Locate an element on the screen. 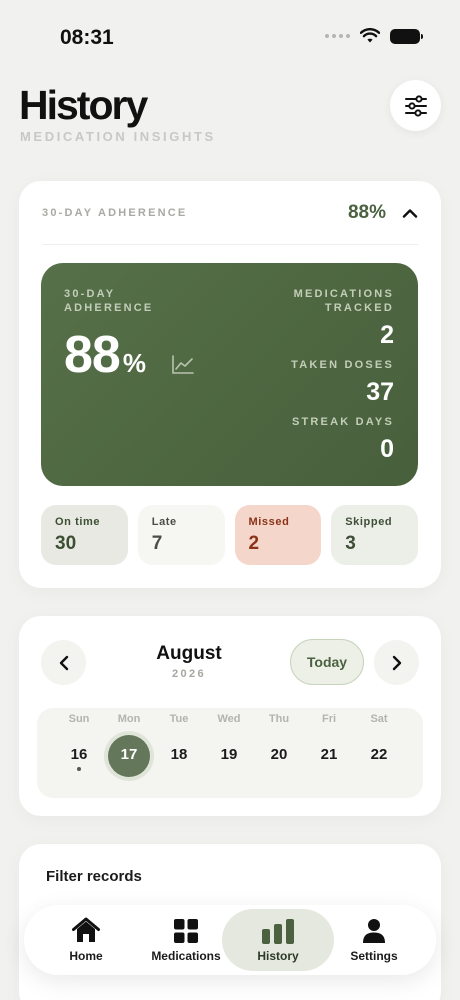 The image size is (460, 1000). tab-label: Settings is located at coordinates (374, 955).